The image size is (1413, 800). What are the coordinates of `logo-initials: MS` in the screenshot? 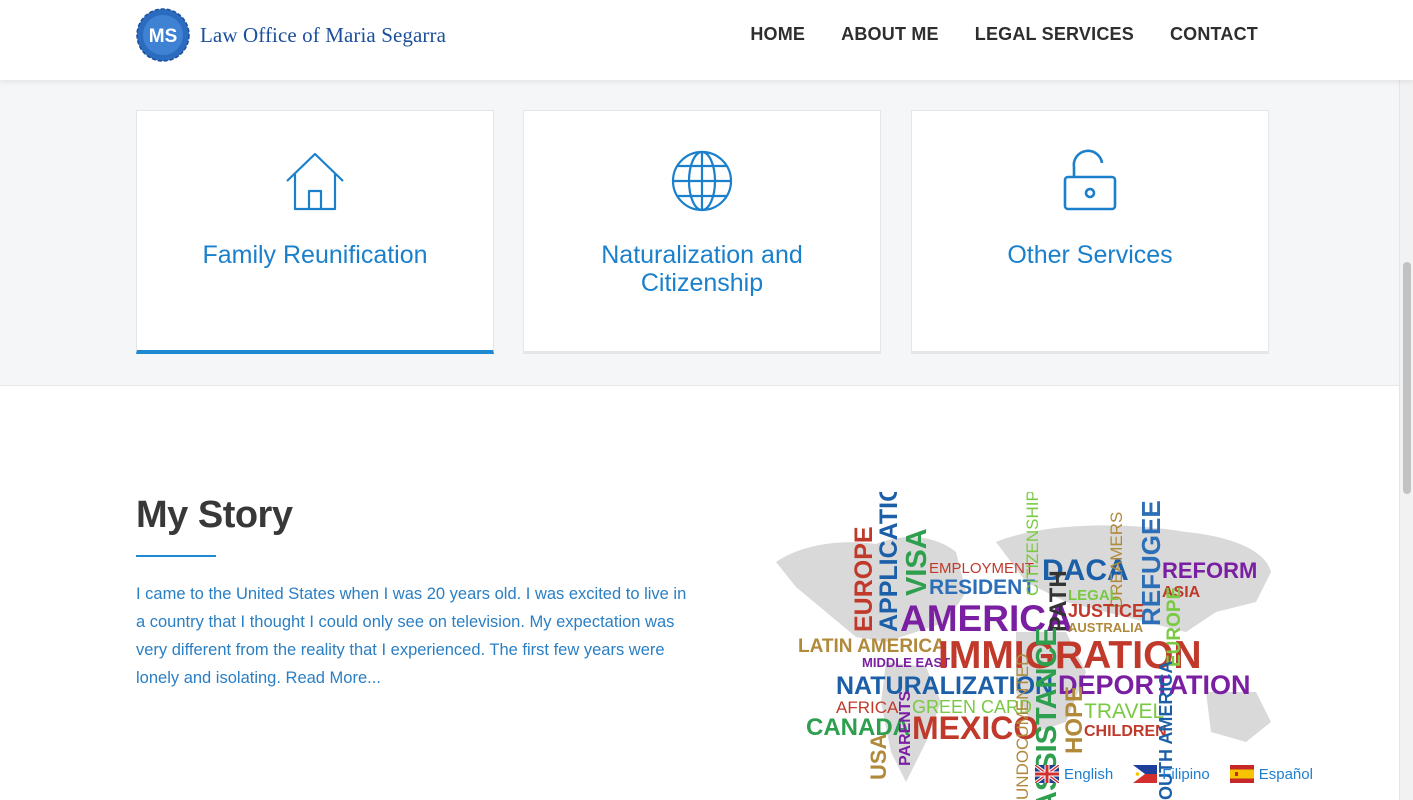 It's located at (163, 36).